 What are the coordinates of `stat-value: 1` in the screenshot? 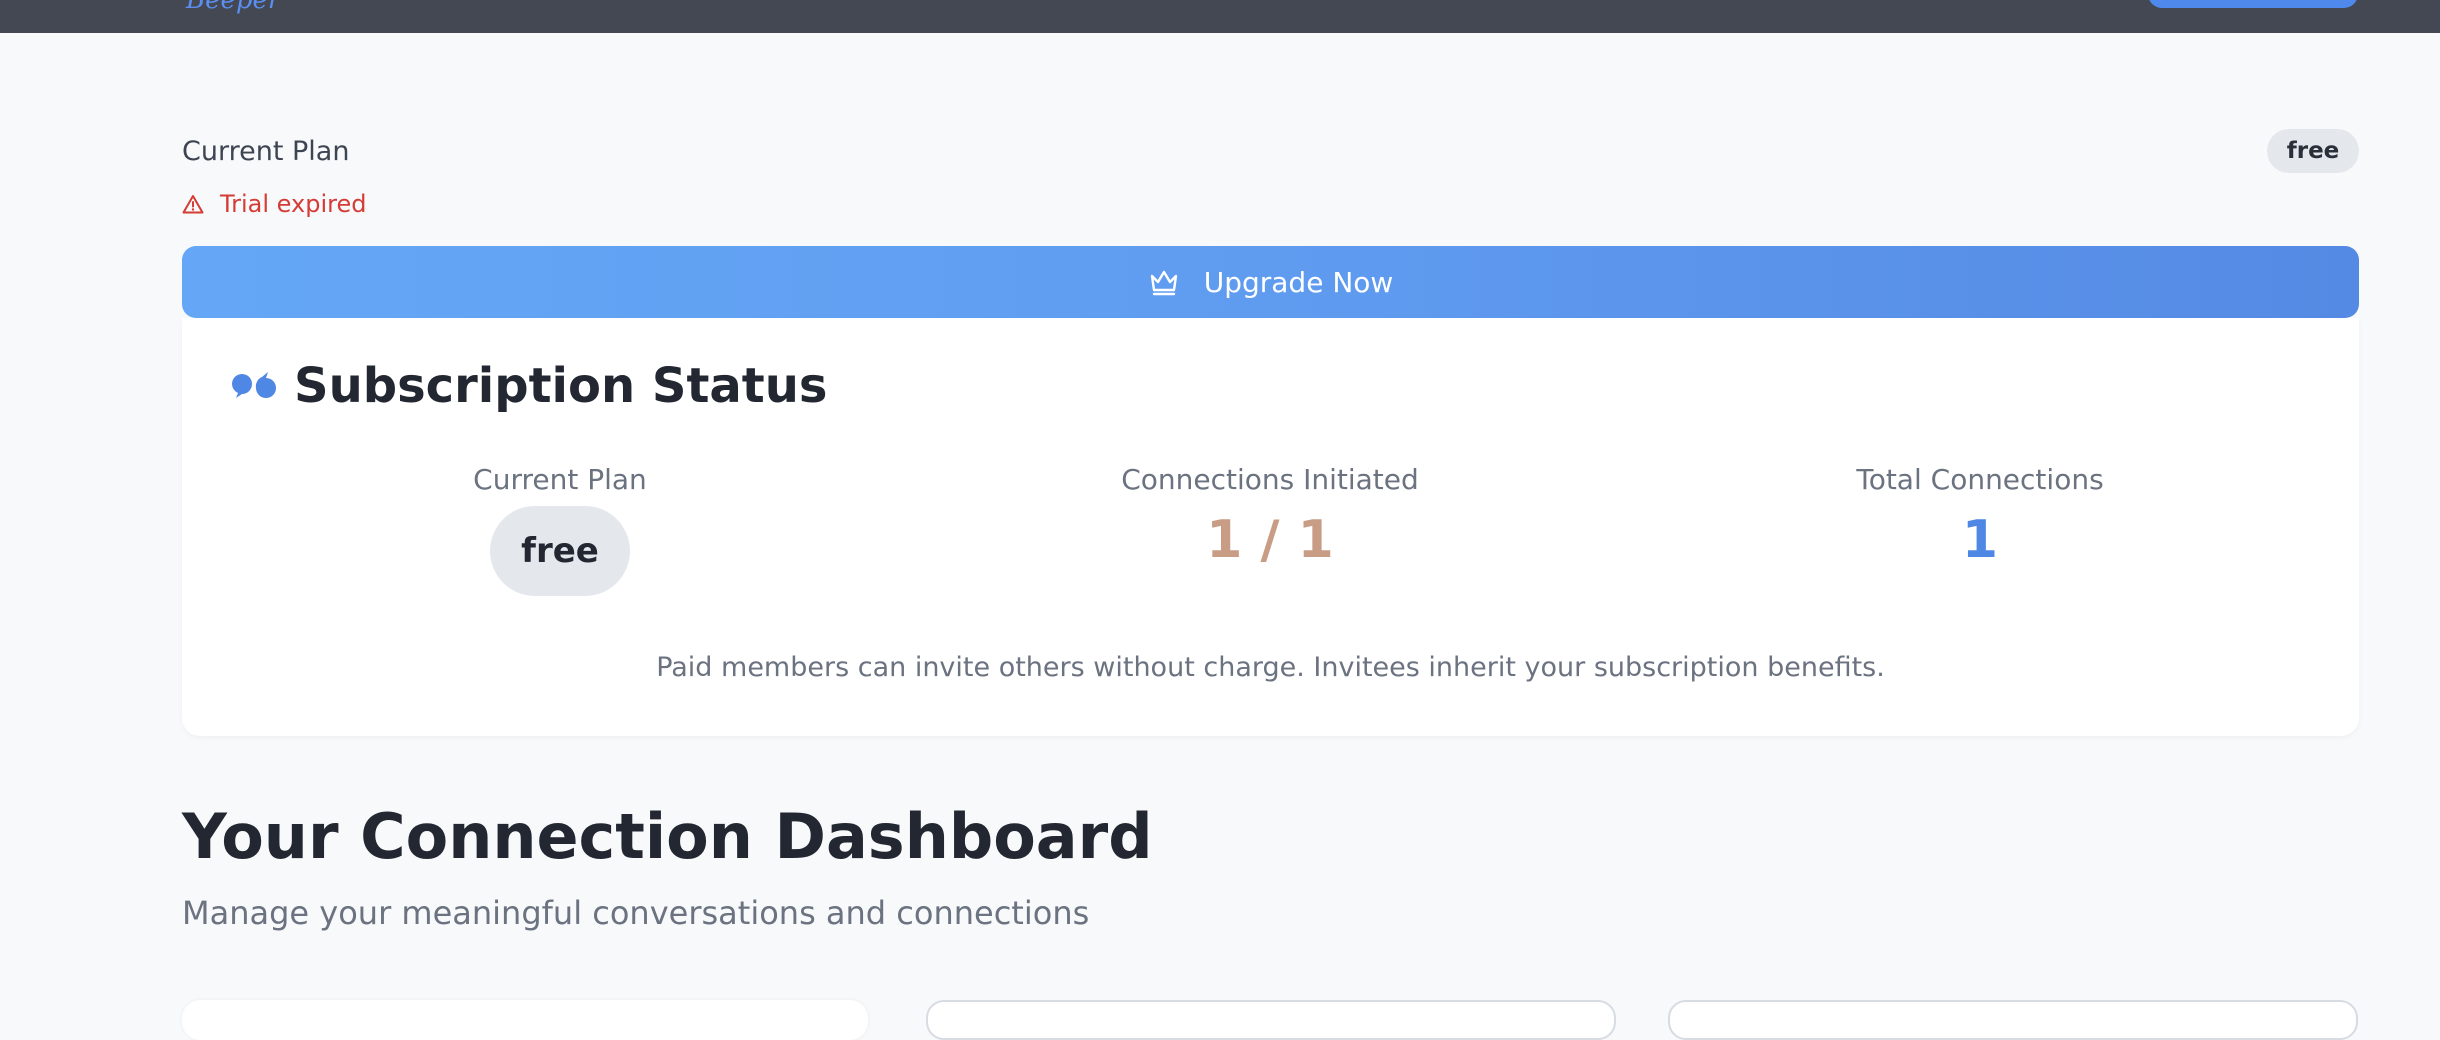 It's located at (1980, 540).